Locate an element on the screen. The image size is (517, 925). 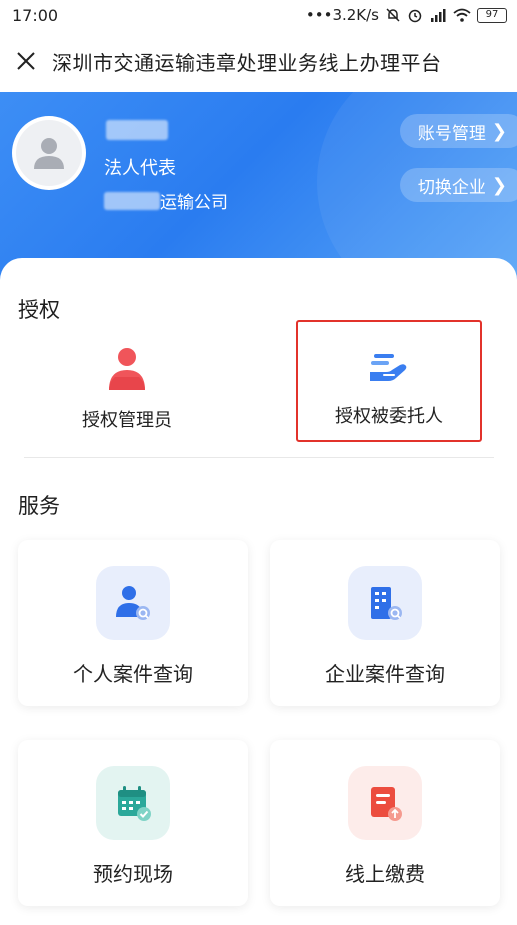
redacted-company-name is located at coordinates (132, 201).